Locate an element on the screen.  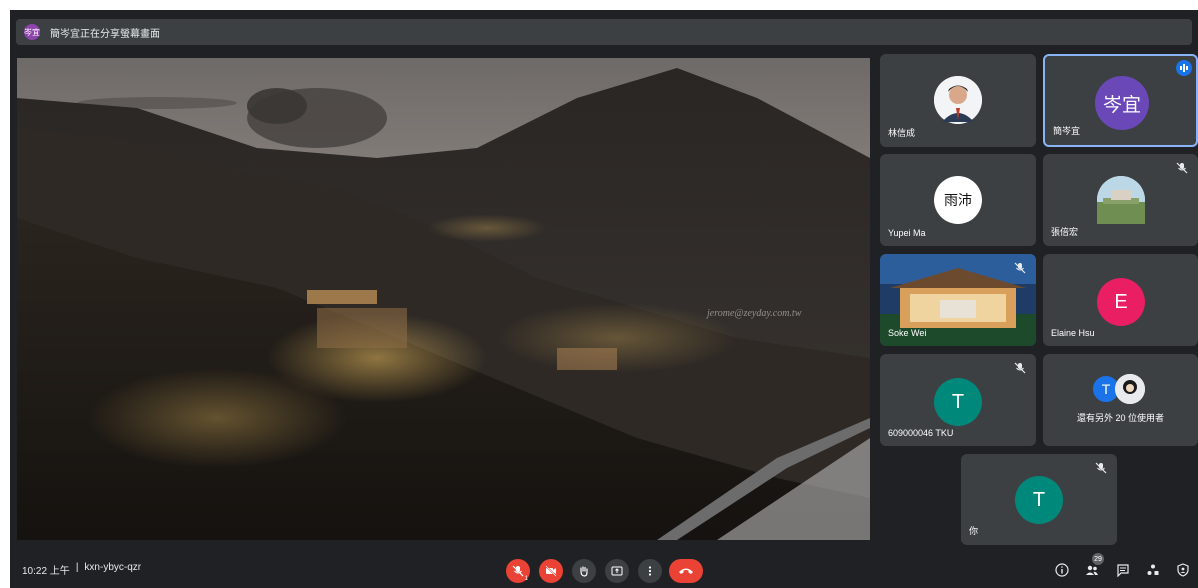
shield-icon is located at coordinates (1183, 570).